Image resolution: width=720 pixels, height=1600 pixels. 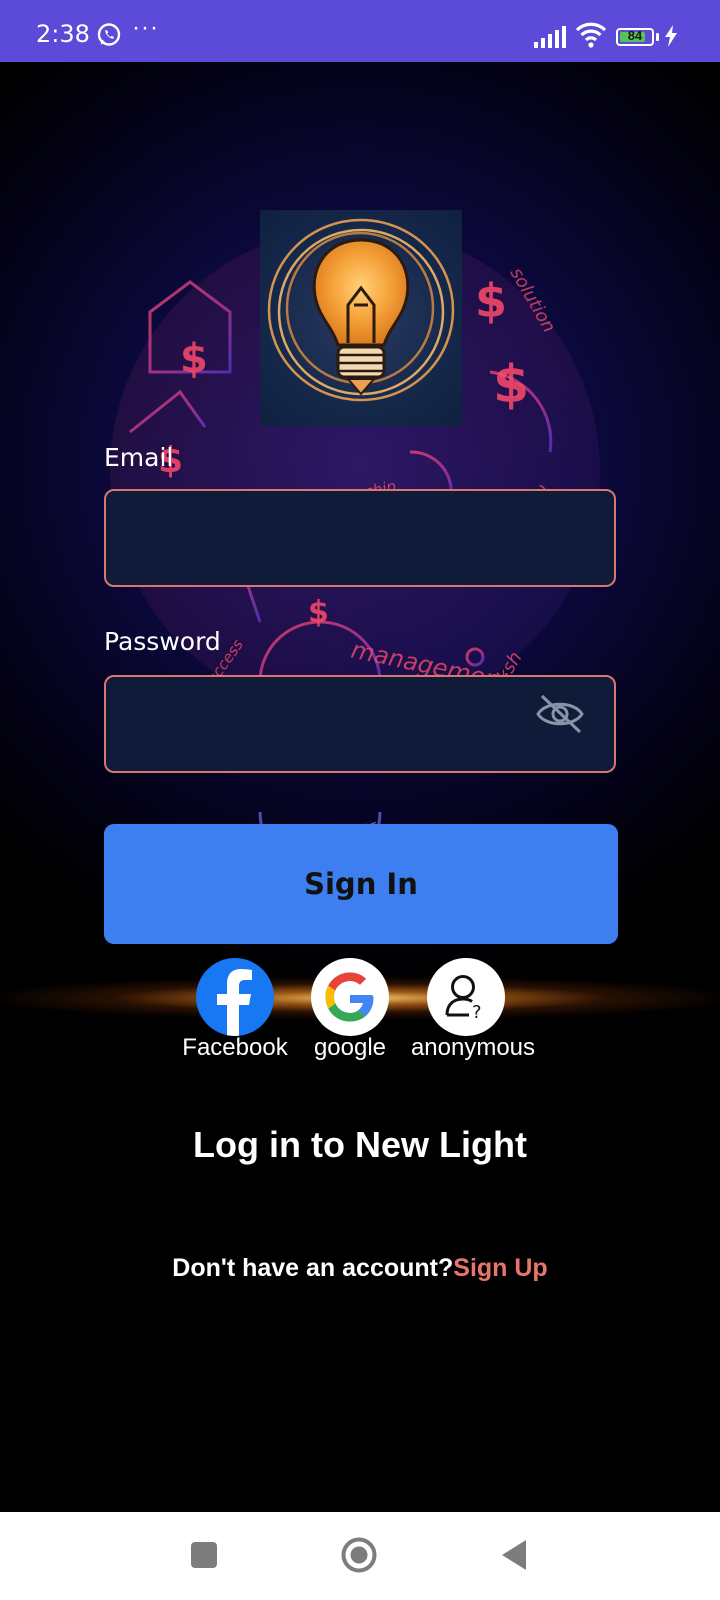 I want to click on sign-in-button: Sign In, so click(x=361, y=884).